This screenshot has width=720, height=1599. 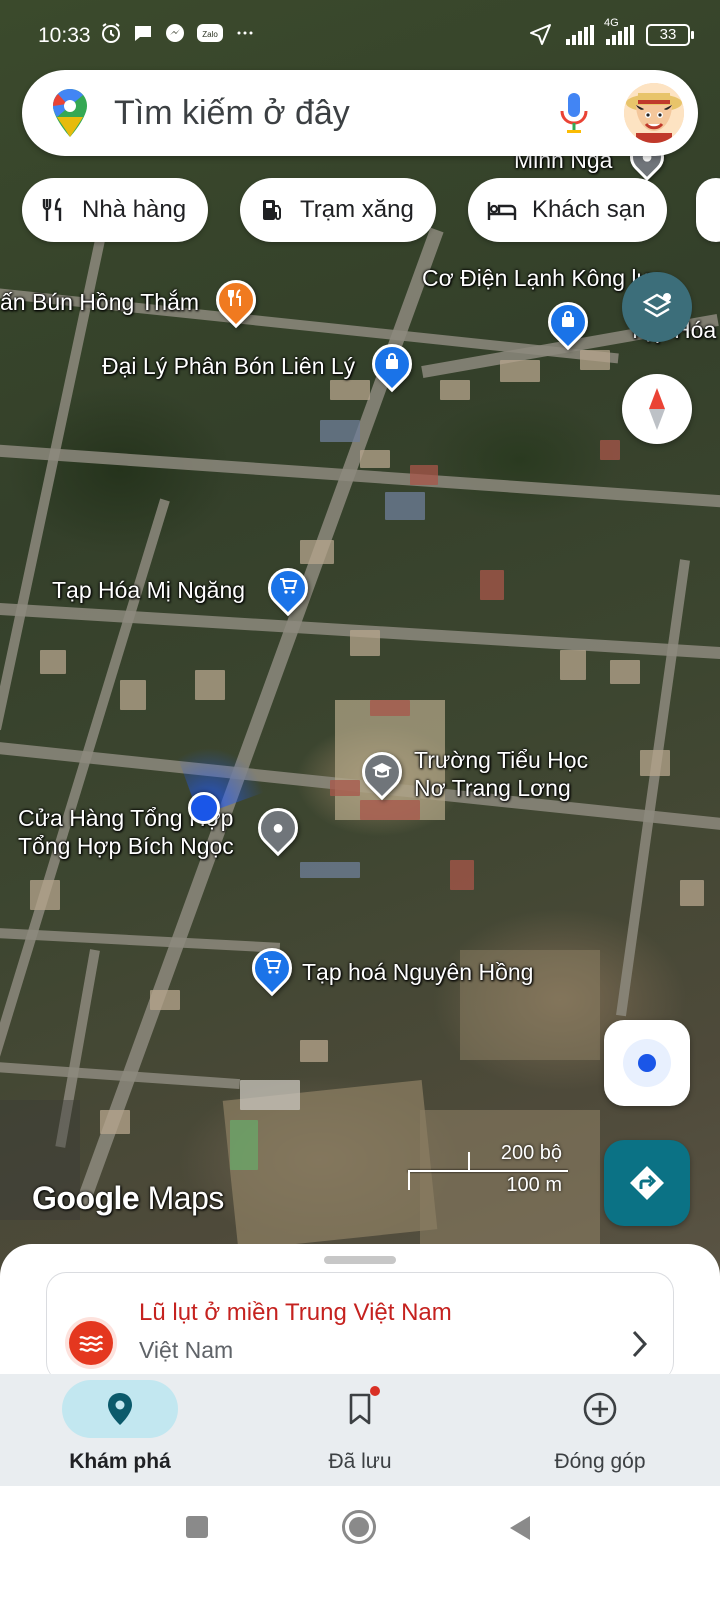 I want to click on search-input: Tìm kiếm ở đây, so click(x=334, y=113).